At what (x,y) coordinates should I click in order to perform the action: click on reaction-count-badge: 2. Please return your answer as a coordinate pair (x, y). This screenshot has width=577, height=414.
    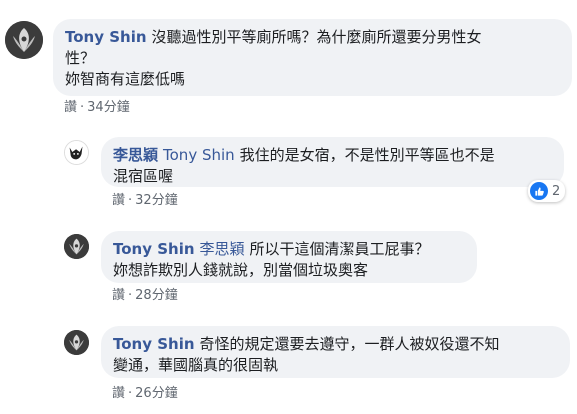
    Looking at the image, I should click on (547, 191).